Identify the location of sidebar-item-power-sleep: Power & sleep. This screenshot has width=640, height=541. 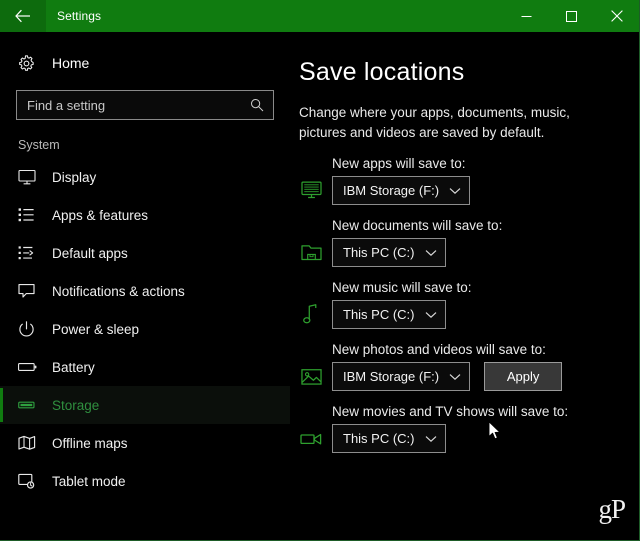
(145, 329).